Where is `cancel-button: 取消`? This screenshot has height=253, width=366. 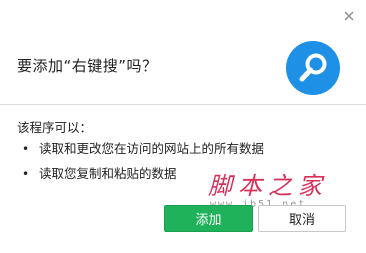
cancel-button: 取消 is located at coordinates (302, 218).